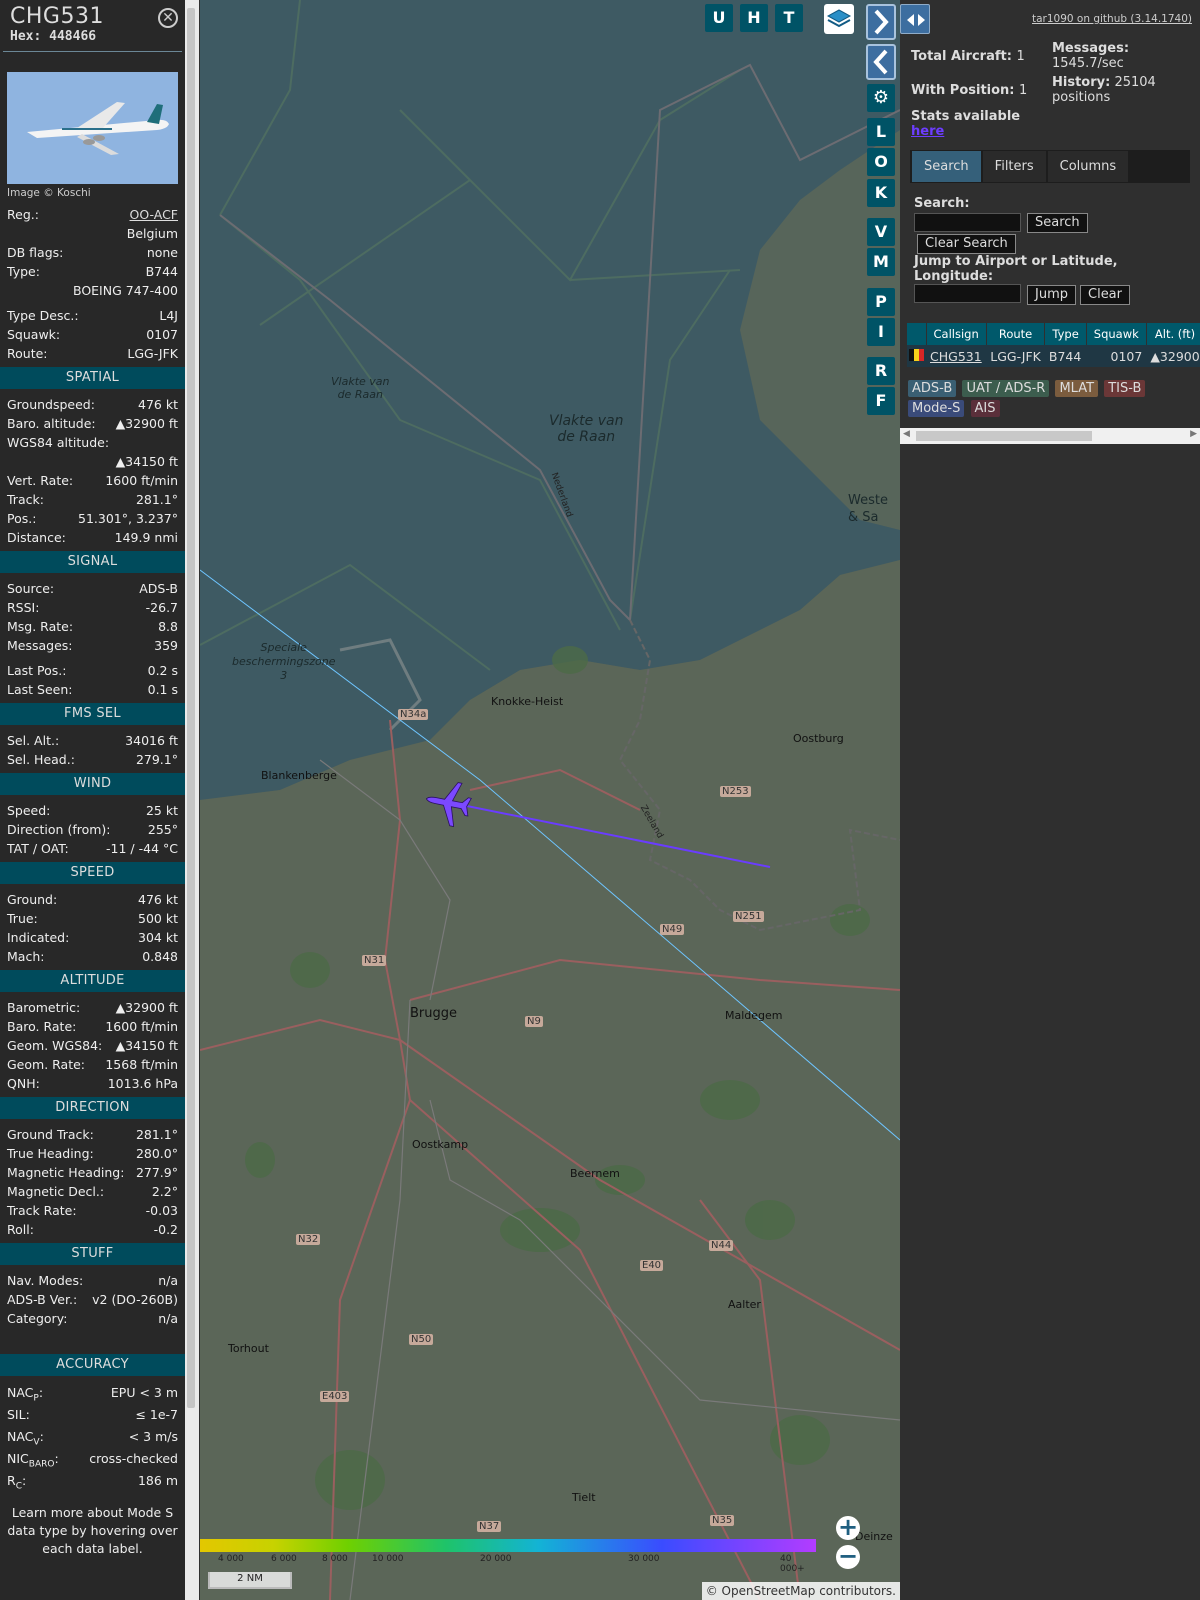  I want to click on table-header: Callsign Route Type Squawk Alt. (ft) S, so click(1053, 334).